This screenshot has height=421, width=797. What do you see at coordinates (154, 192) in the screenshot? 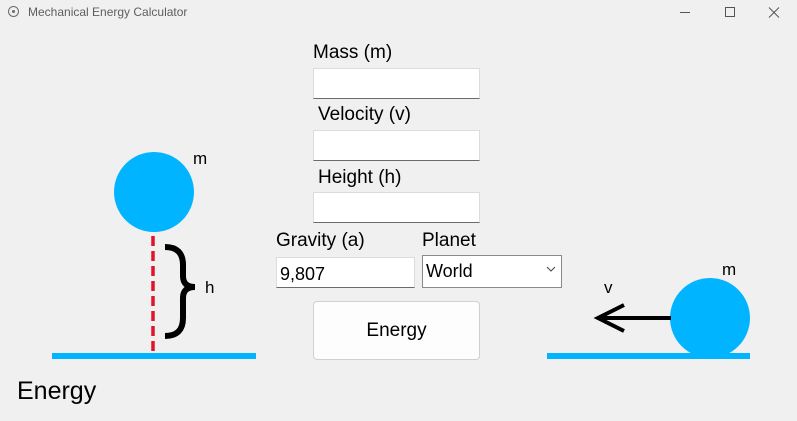
I see `ball-elevated` at bounding box center [154, 192].